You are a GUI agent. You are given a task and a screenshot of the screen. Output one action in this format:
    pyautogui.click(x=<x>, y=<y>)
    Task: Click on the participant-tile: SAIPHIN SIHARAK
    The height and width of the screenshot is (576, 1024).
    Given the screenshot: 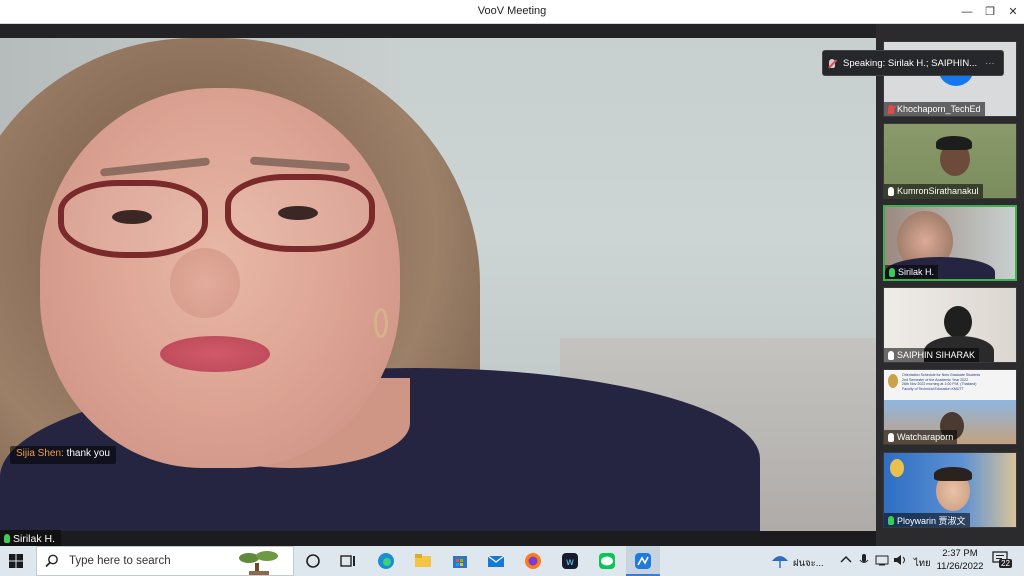 What is the action you would take?
    pyautogui.click(x=950, y=325)
    